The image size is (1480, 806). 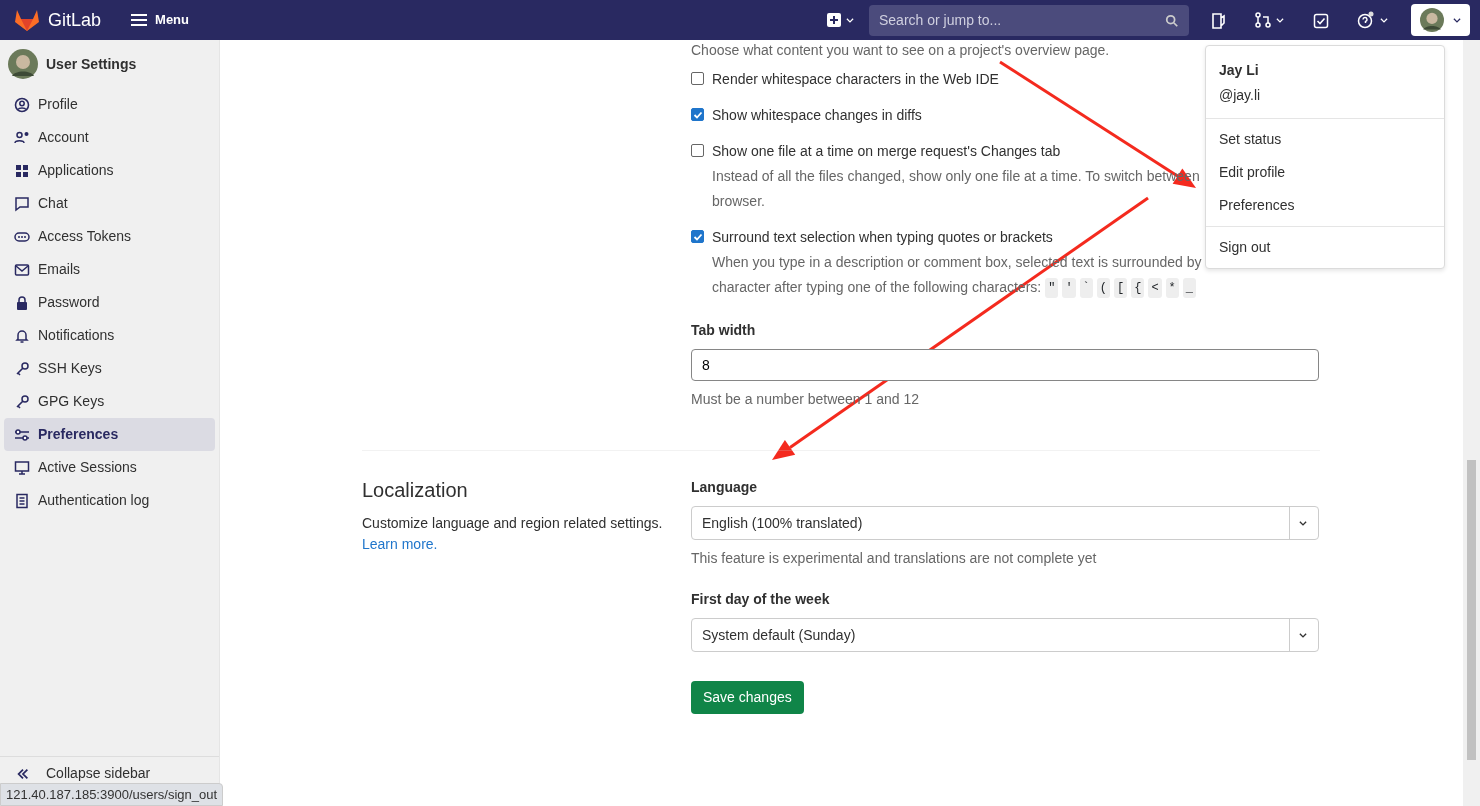 I want to click on help-text: Must be a number between 1 and 12, so click(x=806, y=399).